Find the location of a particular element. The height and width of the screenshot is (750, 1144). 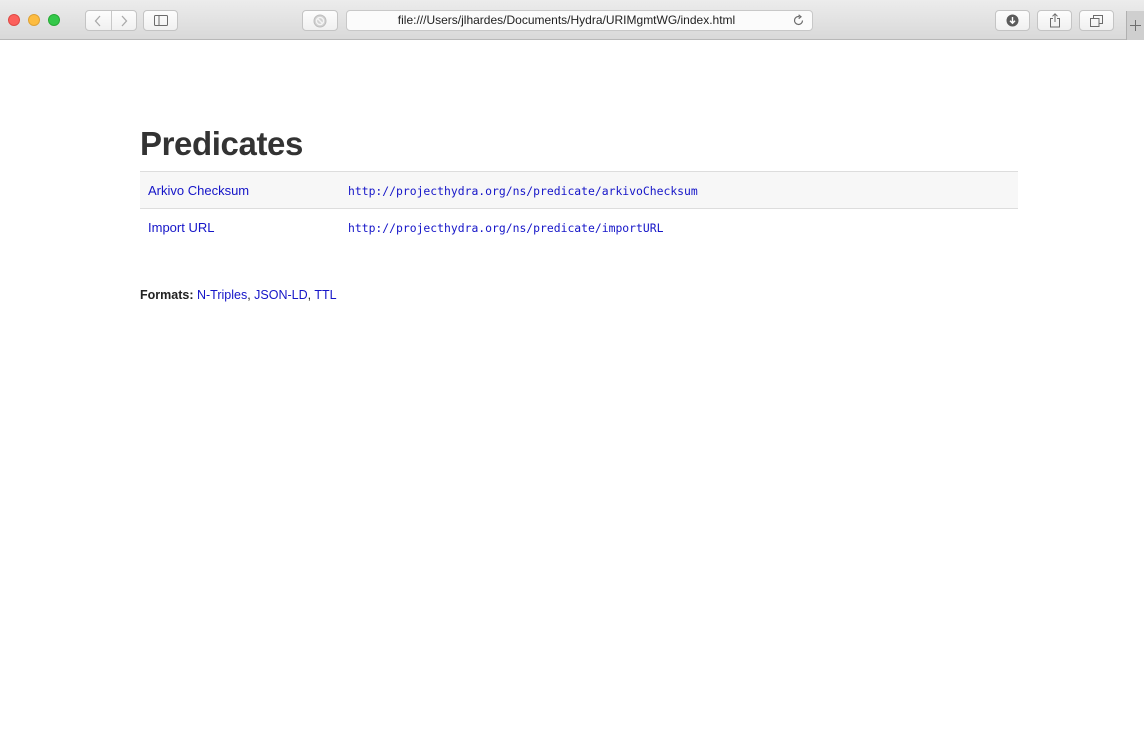

new-tab-button is located at coordinates (1135, 25).